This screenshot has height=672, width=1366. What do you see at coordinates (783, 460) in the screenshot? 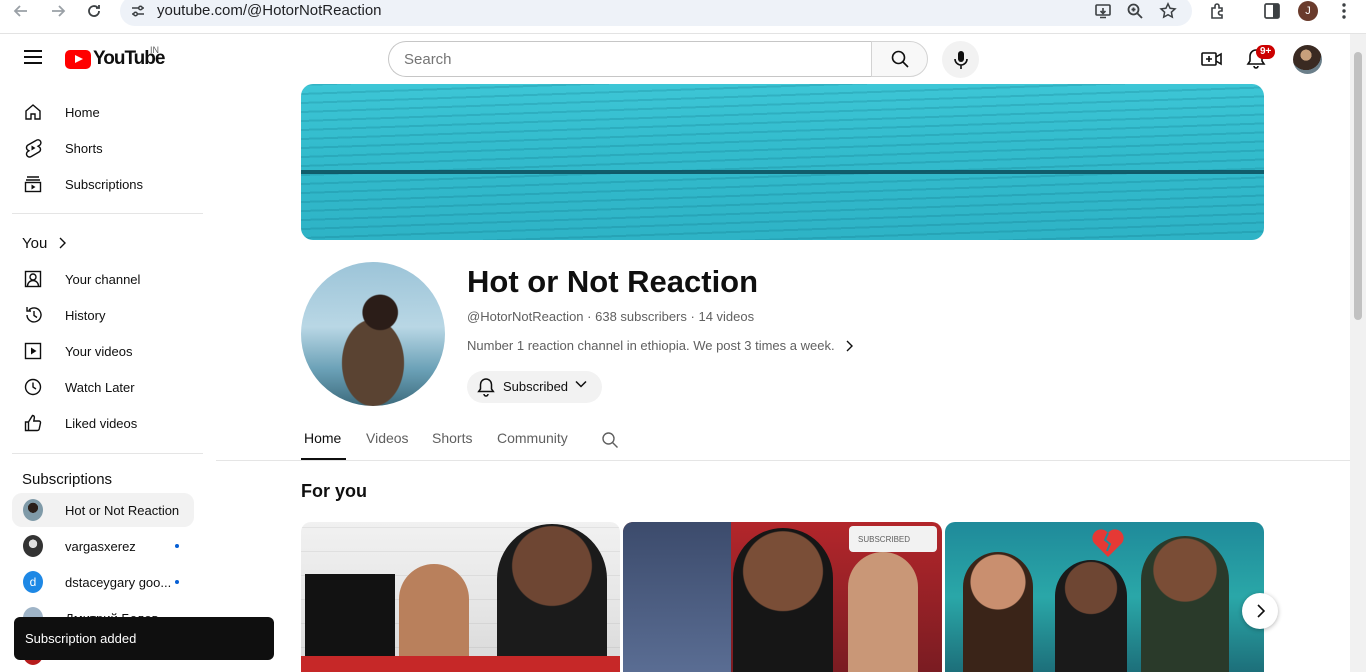
I see `tabs-divider` at bounding box center [783, 460].